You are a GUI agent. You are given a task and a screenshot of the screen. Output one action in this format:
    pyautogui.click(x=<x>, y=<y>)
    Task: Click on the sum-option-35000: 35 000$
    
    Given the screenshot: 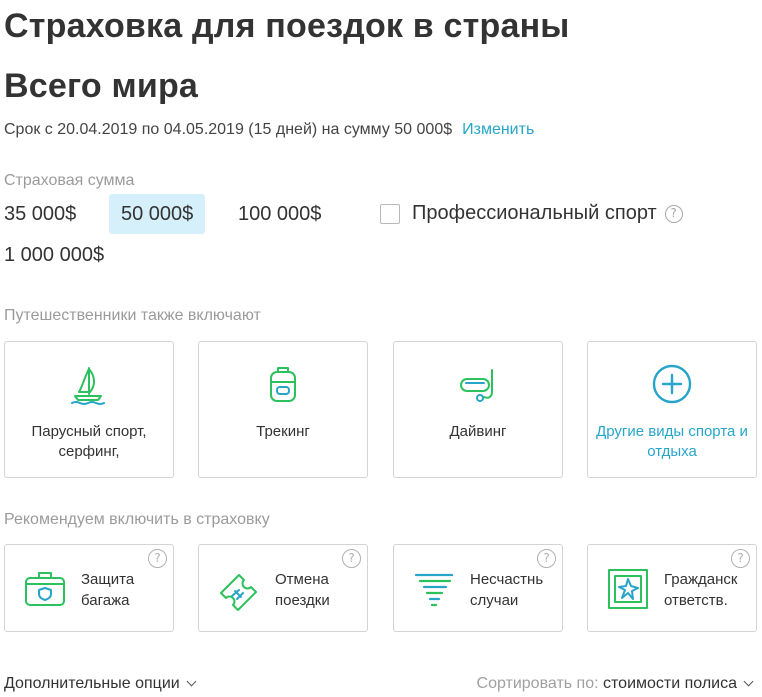 What is the action you would take?
    pyautogui.click(x=40, y=214)
    